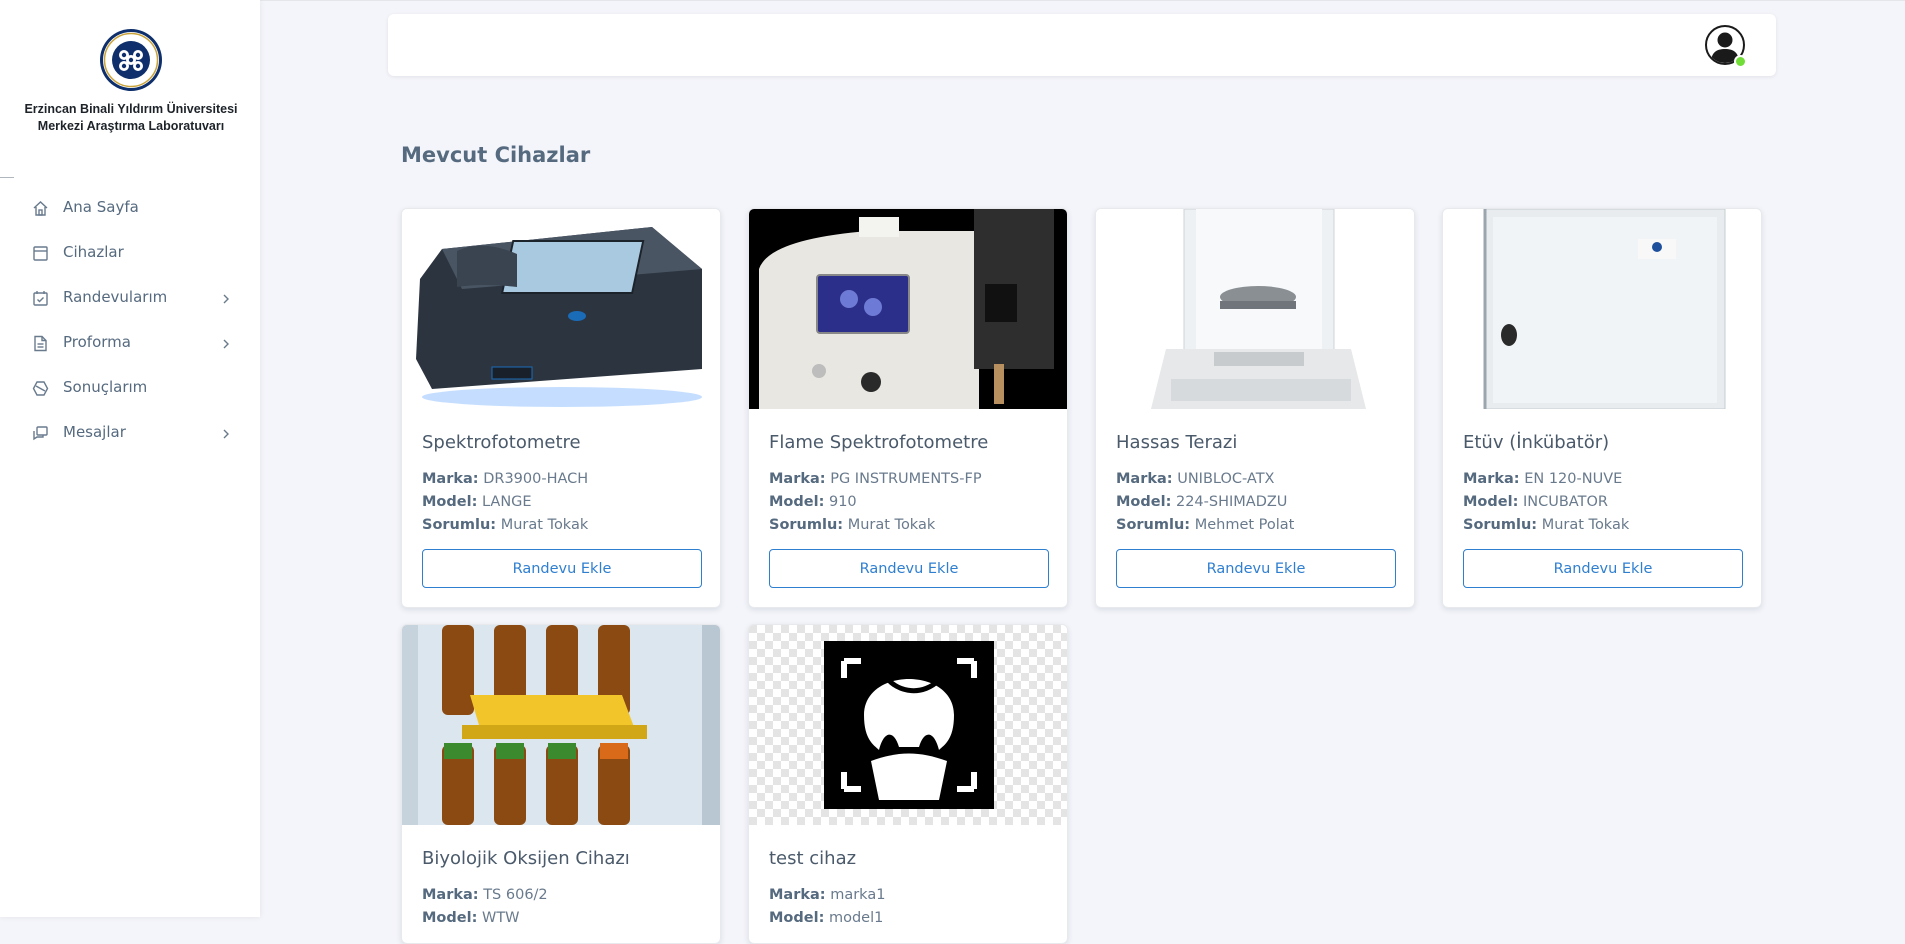 The height and width of the screenshot is (944, 1905). Describe the element at coordinates (500, 918) in the screenshot. I see `device-model: WTW` at that location.